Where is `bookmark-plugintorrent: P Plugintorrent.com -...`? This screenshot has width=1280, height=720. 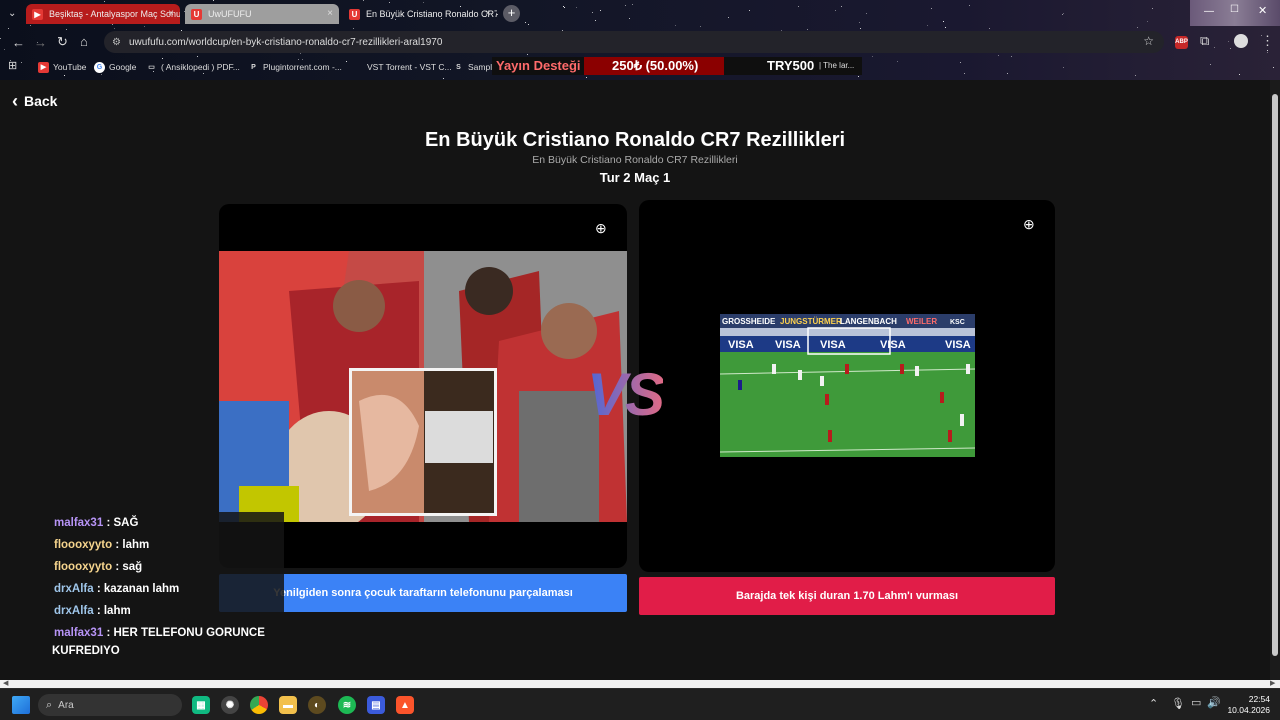
bookmark-plugintorrent: P Plugintorrent.com -... is located at coordinates (295, 67).